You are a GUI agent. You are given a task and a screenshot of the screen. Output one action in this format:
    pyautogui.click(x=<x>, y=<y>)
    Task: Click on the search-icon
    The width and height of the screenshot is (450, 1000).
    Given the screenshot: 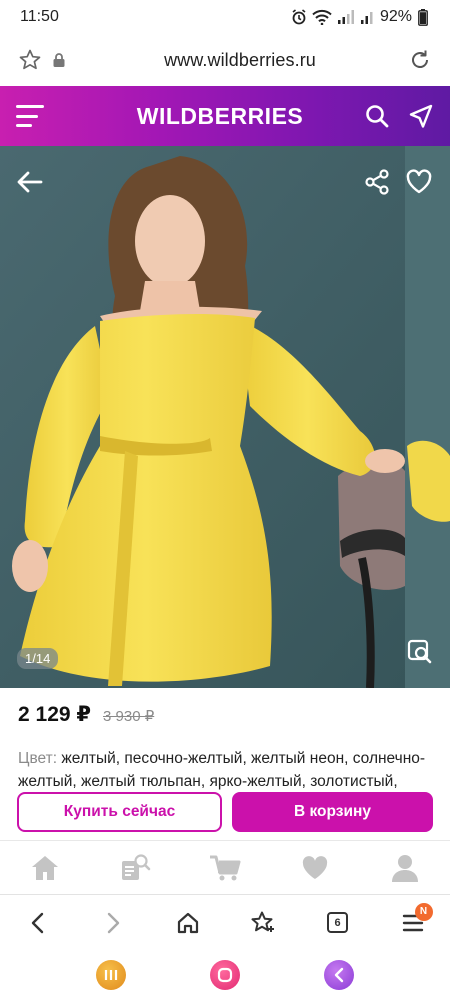 What is the action you would take?
    pyautogui.click(x=377, y=116)
    